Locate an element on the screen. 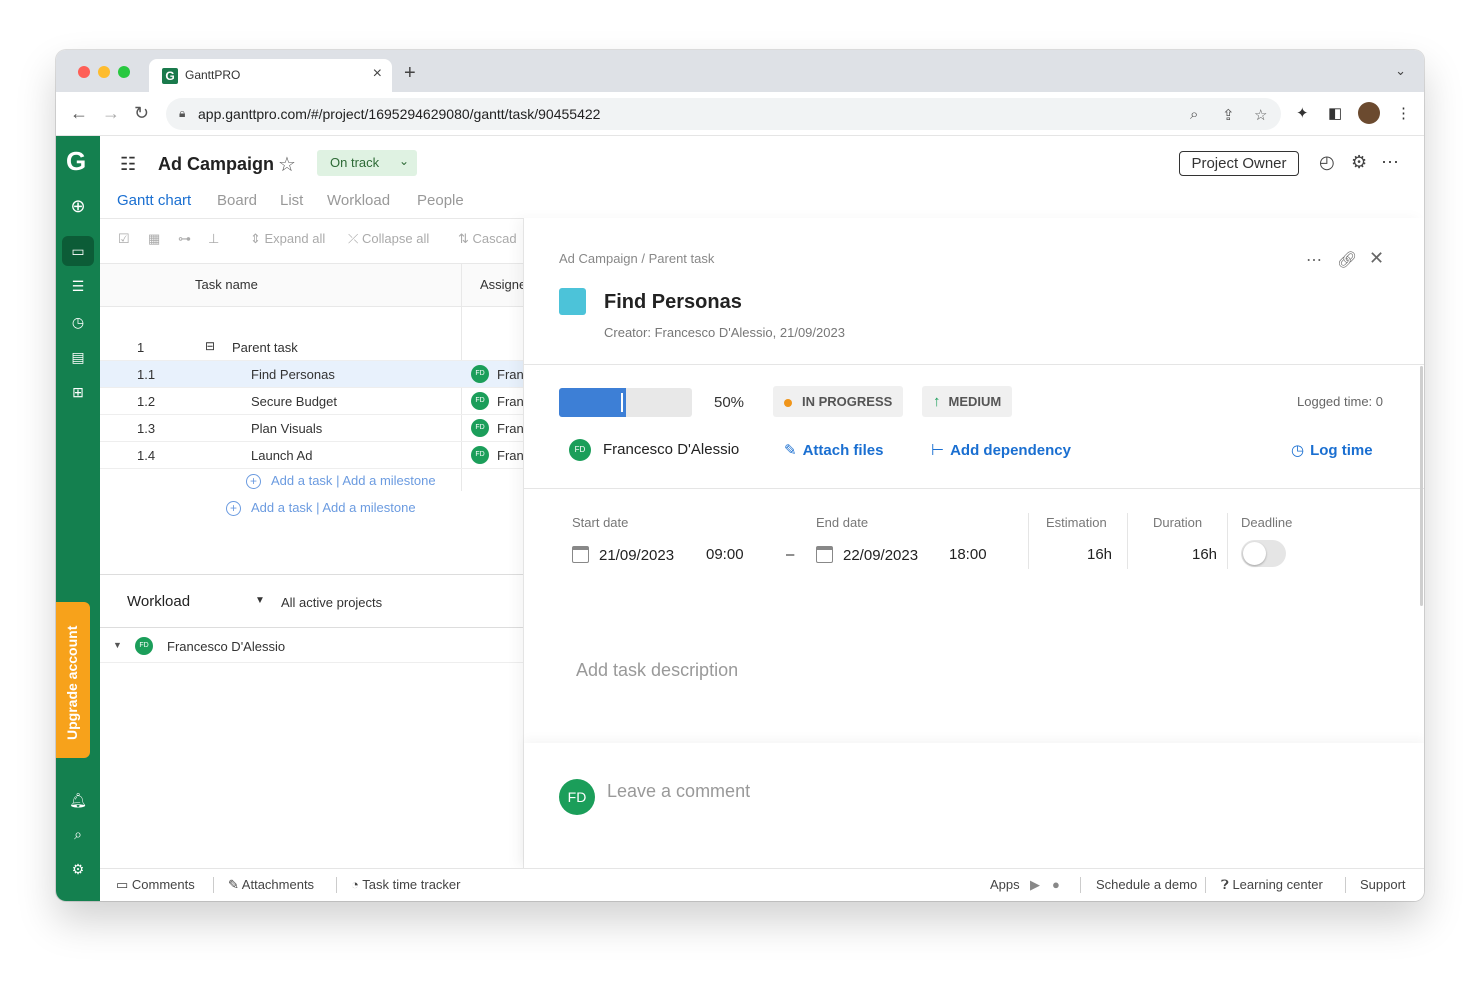 Image resolution: width=1480 pixels, height=987 pixels. side-panel-icon: ◧ is located at coordinates (1335, 113).